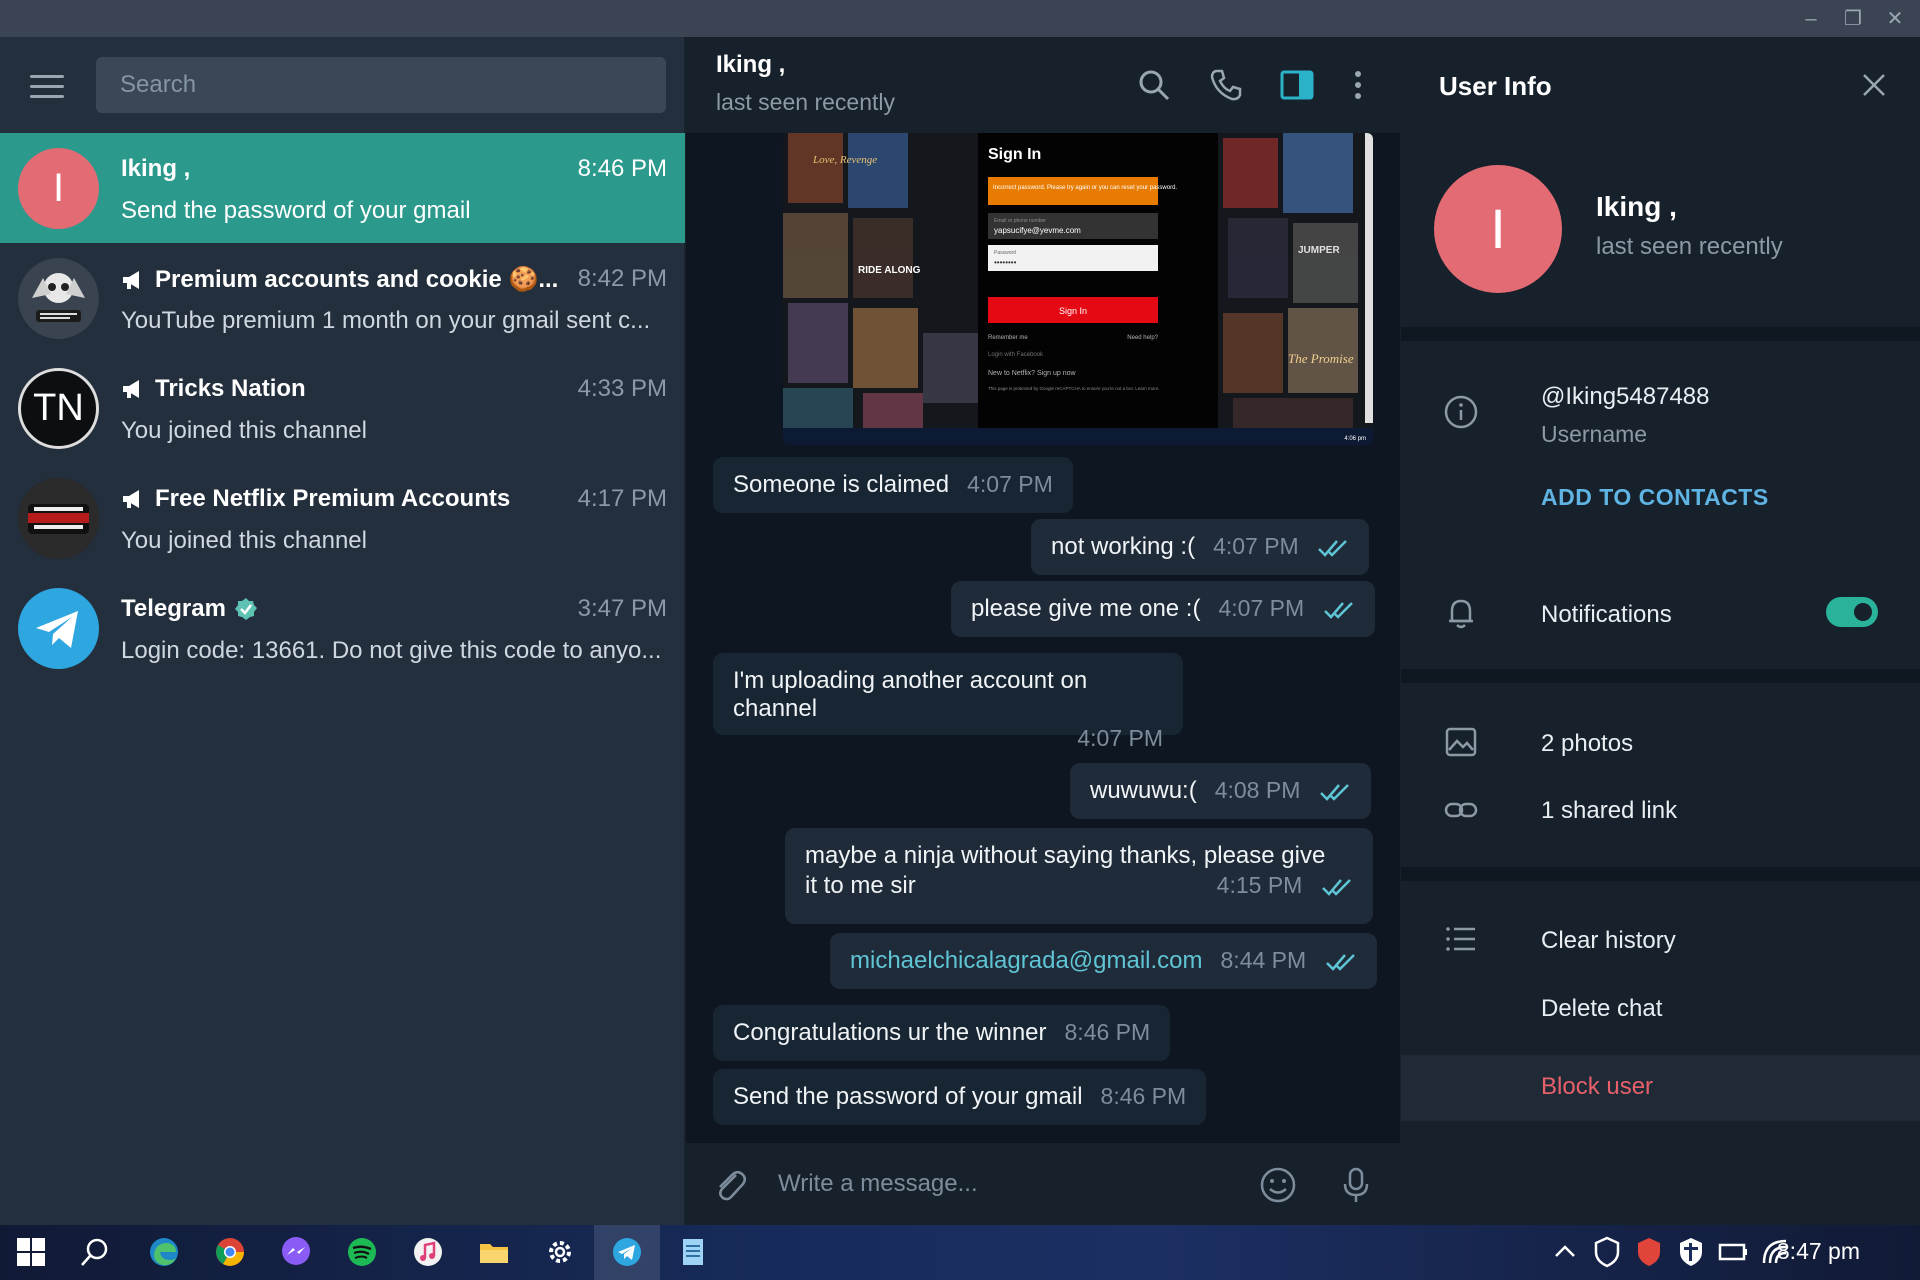  What do you see at coordinates (1498, 229) in the screenshot?
I see `avatar: I` at bounding box center [1498, 229].